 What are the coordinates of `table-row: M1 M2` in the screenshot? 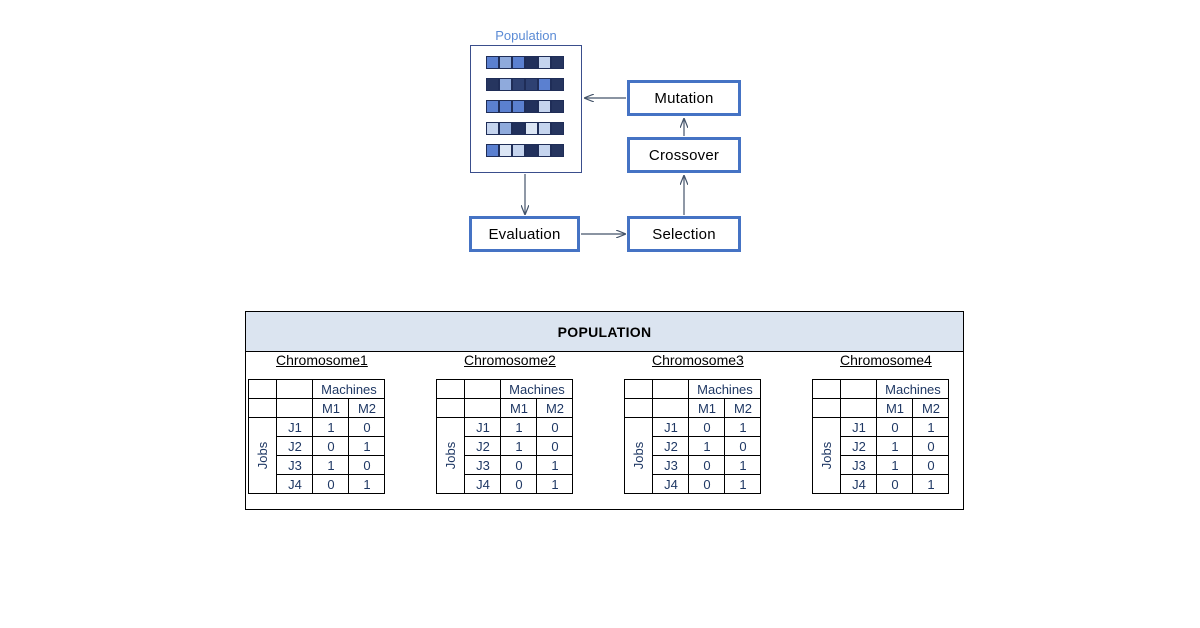 It's located at (316, 408).